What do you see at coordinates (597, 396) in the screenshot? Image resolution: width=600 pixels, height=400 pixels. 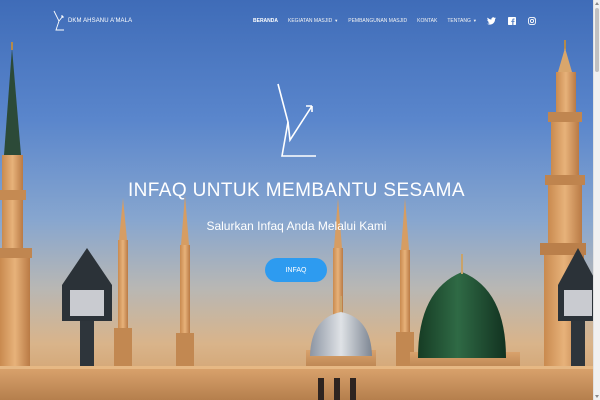 I see `scroll-down-arrow-icon` at bounding box center [597, 396].